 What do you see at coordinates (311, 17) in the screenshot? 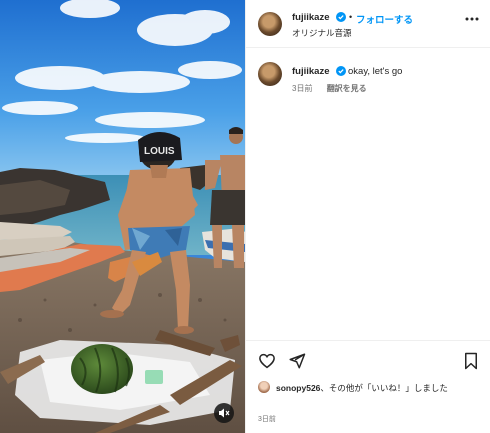
I see `header-username: fujiikaze` at bounding box center [311, 17].